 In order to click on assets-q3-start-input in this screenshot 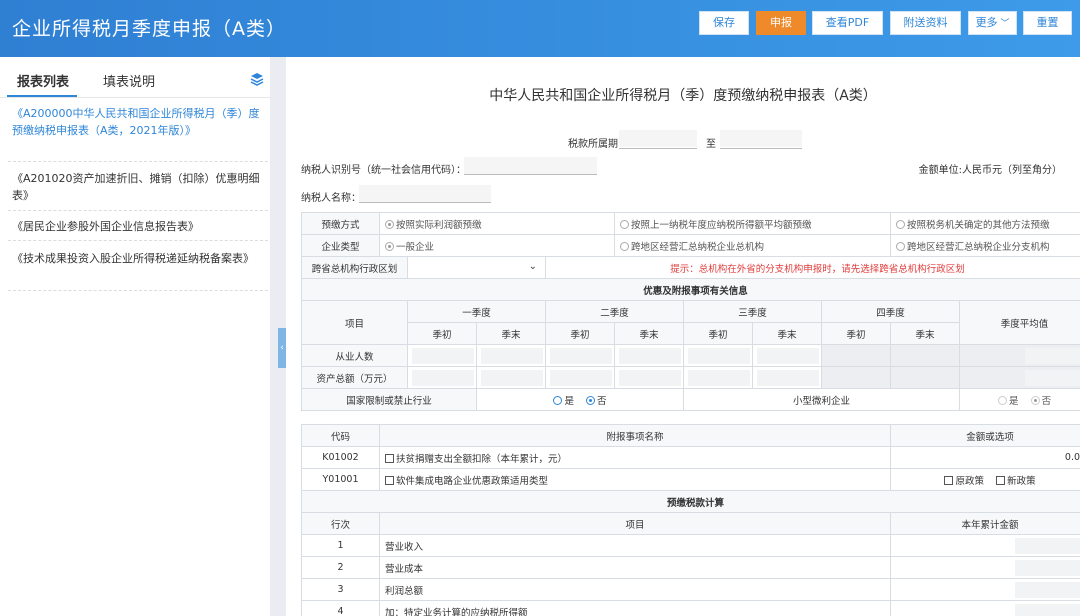, I will do `click(719, 377)`.